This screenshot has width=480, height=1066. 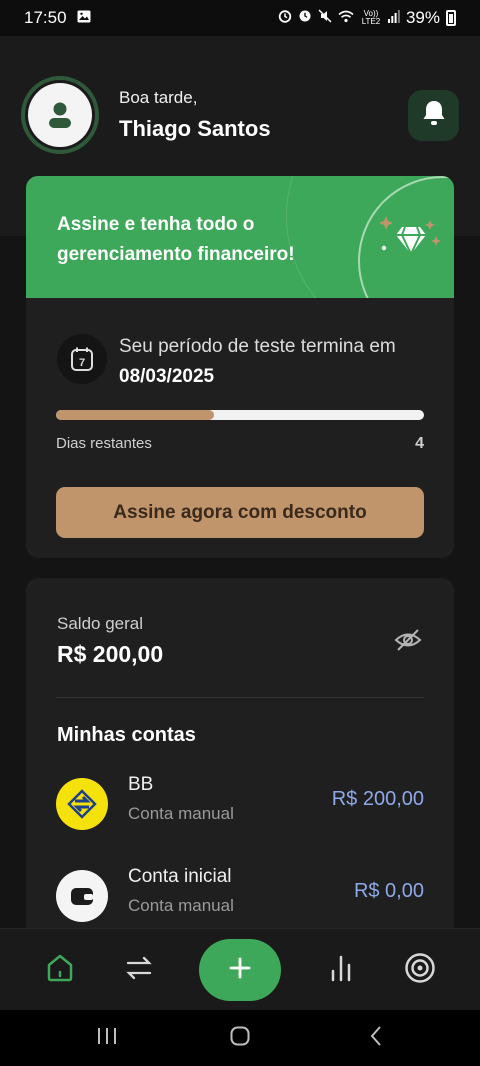 I want to click on eye-off-icon, so click(x=408, y=642).